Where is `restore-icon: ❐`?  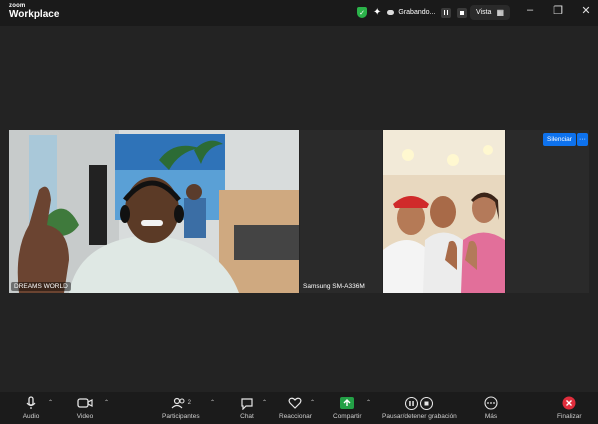
restore-icon: ❐ is located at coordinates (558, 10).